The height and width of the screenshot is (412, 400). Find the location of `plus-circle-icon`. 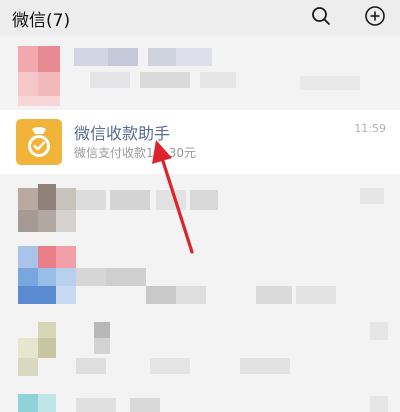

plus-circle-icon is located at coordinates (375, 16).